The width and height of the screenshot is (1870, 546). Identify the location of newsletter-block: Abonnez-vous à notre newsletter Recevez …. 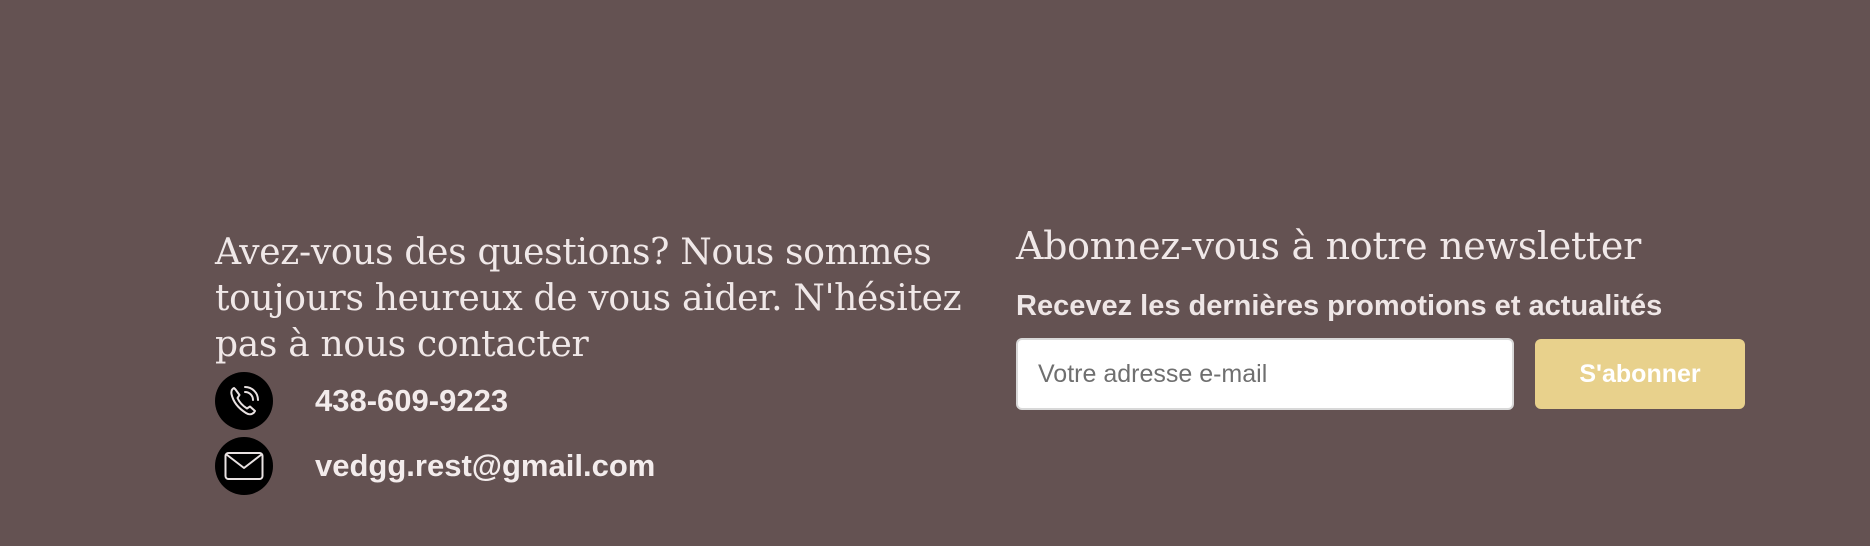
(1396, 316).